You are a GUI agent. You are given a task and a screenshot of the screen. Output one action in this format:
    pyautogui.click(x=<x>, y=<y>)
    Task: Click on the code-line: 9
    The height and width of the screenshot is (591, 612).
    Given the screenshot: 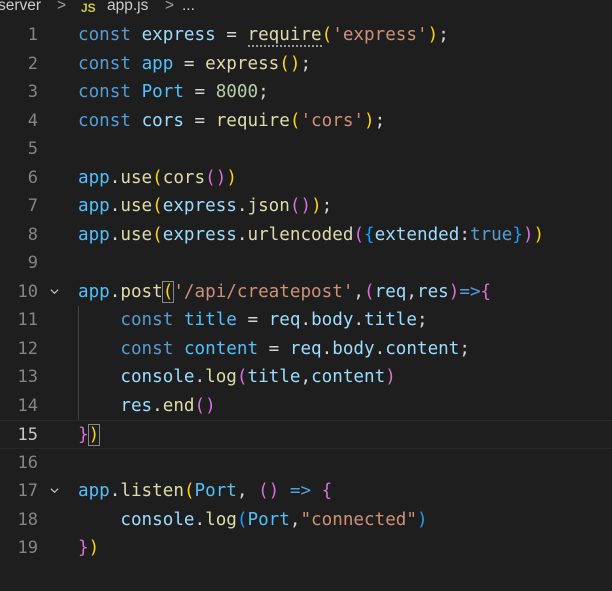 What is the action you would take?
    pyautogui.click(x=306, y=263)
    